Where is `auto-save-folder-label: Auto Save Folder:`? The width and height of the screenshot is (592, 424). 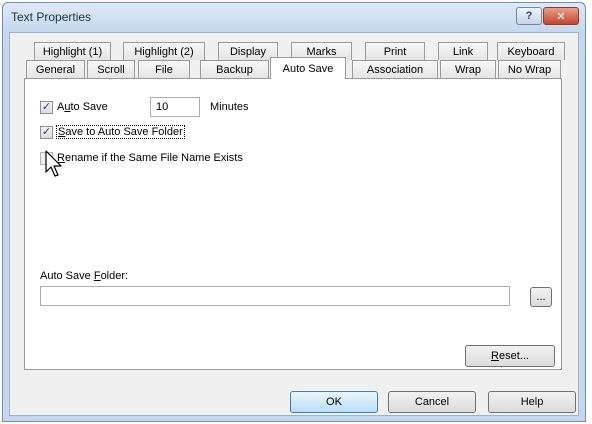 auto-save-folder-label: Auto Save Folder: is located at coordinates (84, 276).